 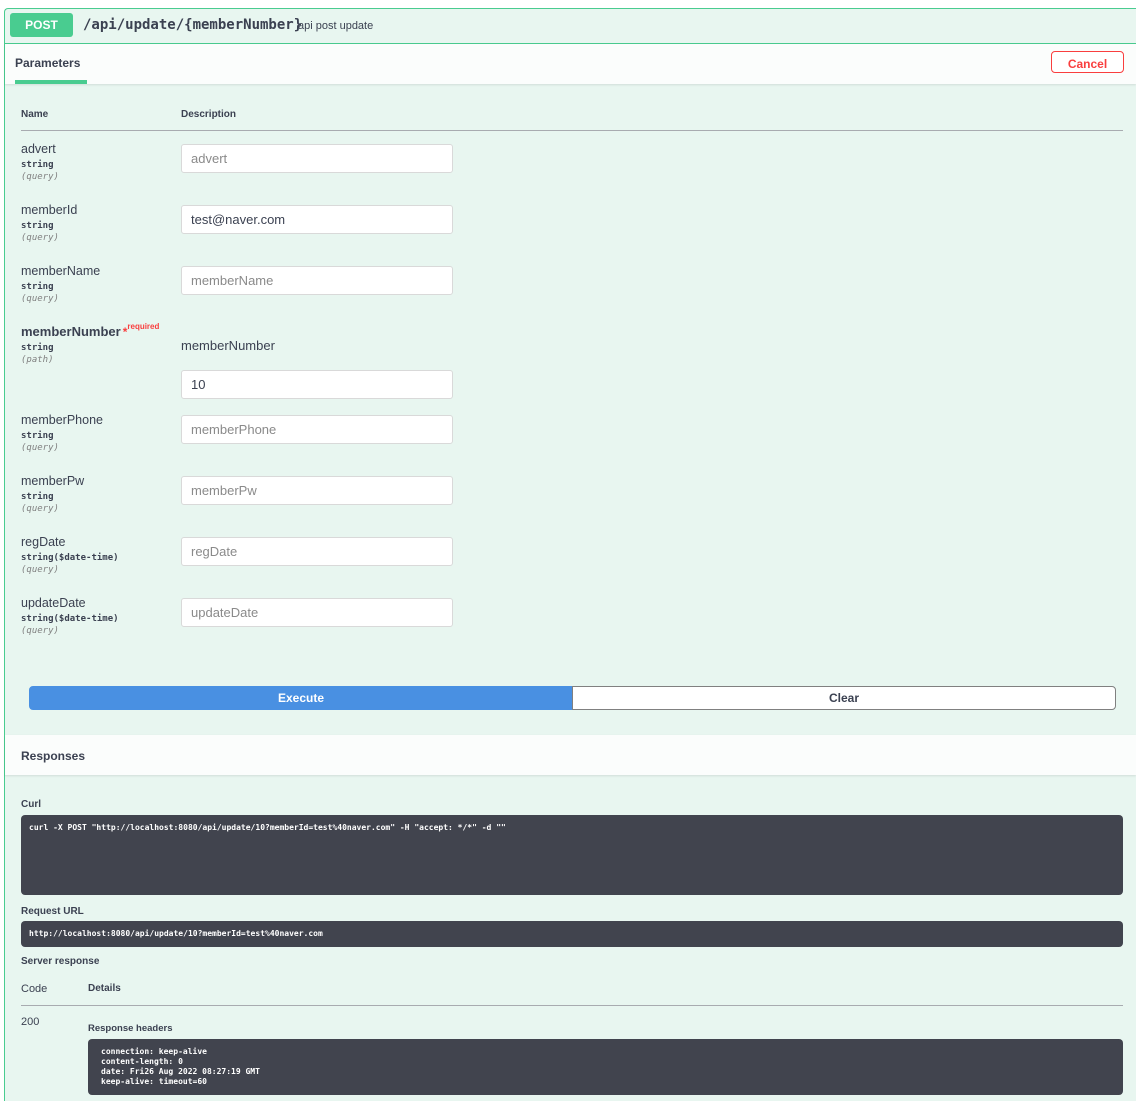 I want to click on memberId-input, so click(x=317, y=219).